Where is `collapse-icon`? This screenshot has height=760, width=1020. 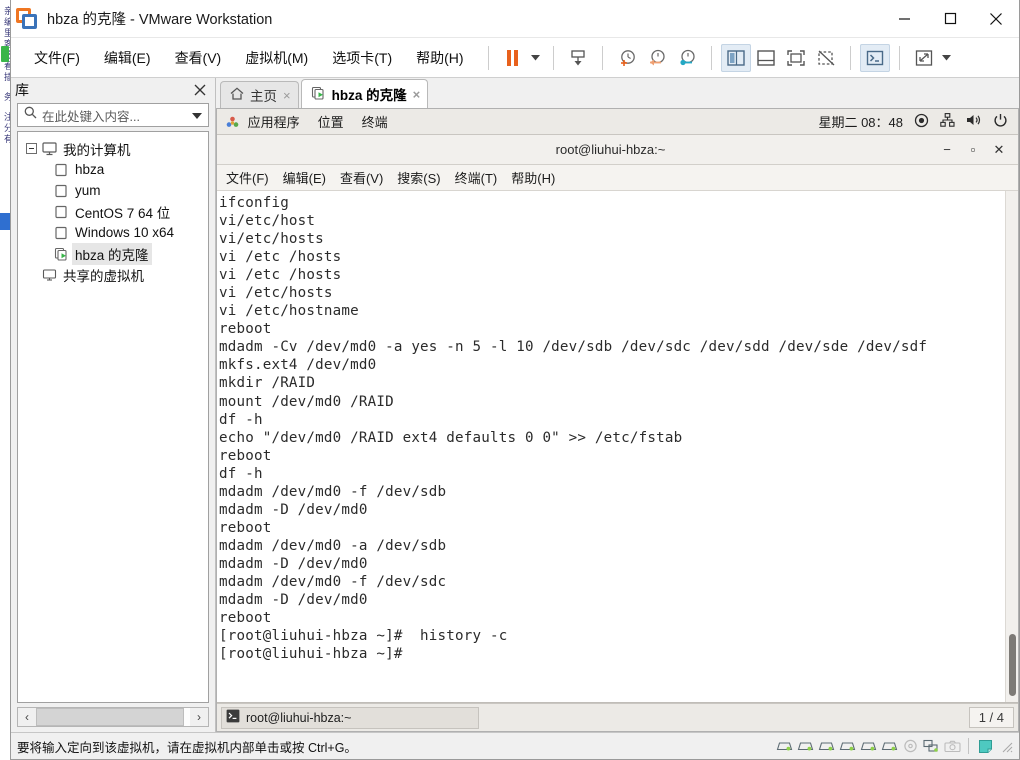 collapse-icon is located at coordinates (31, 148).